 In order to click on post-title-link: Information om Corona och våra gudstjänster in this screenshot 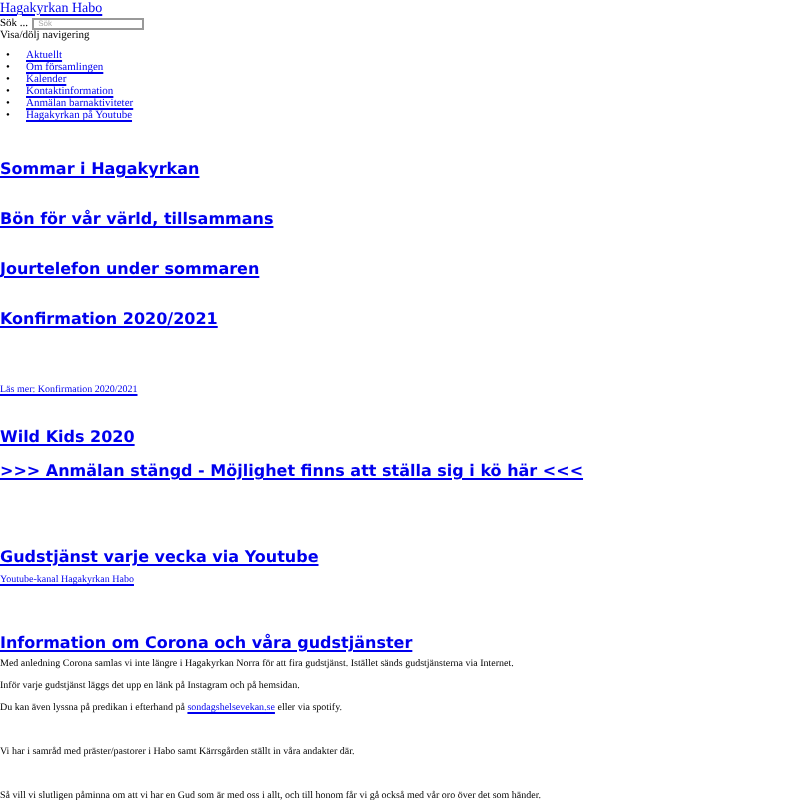, I will do `click(206, 643)`.